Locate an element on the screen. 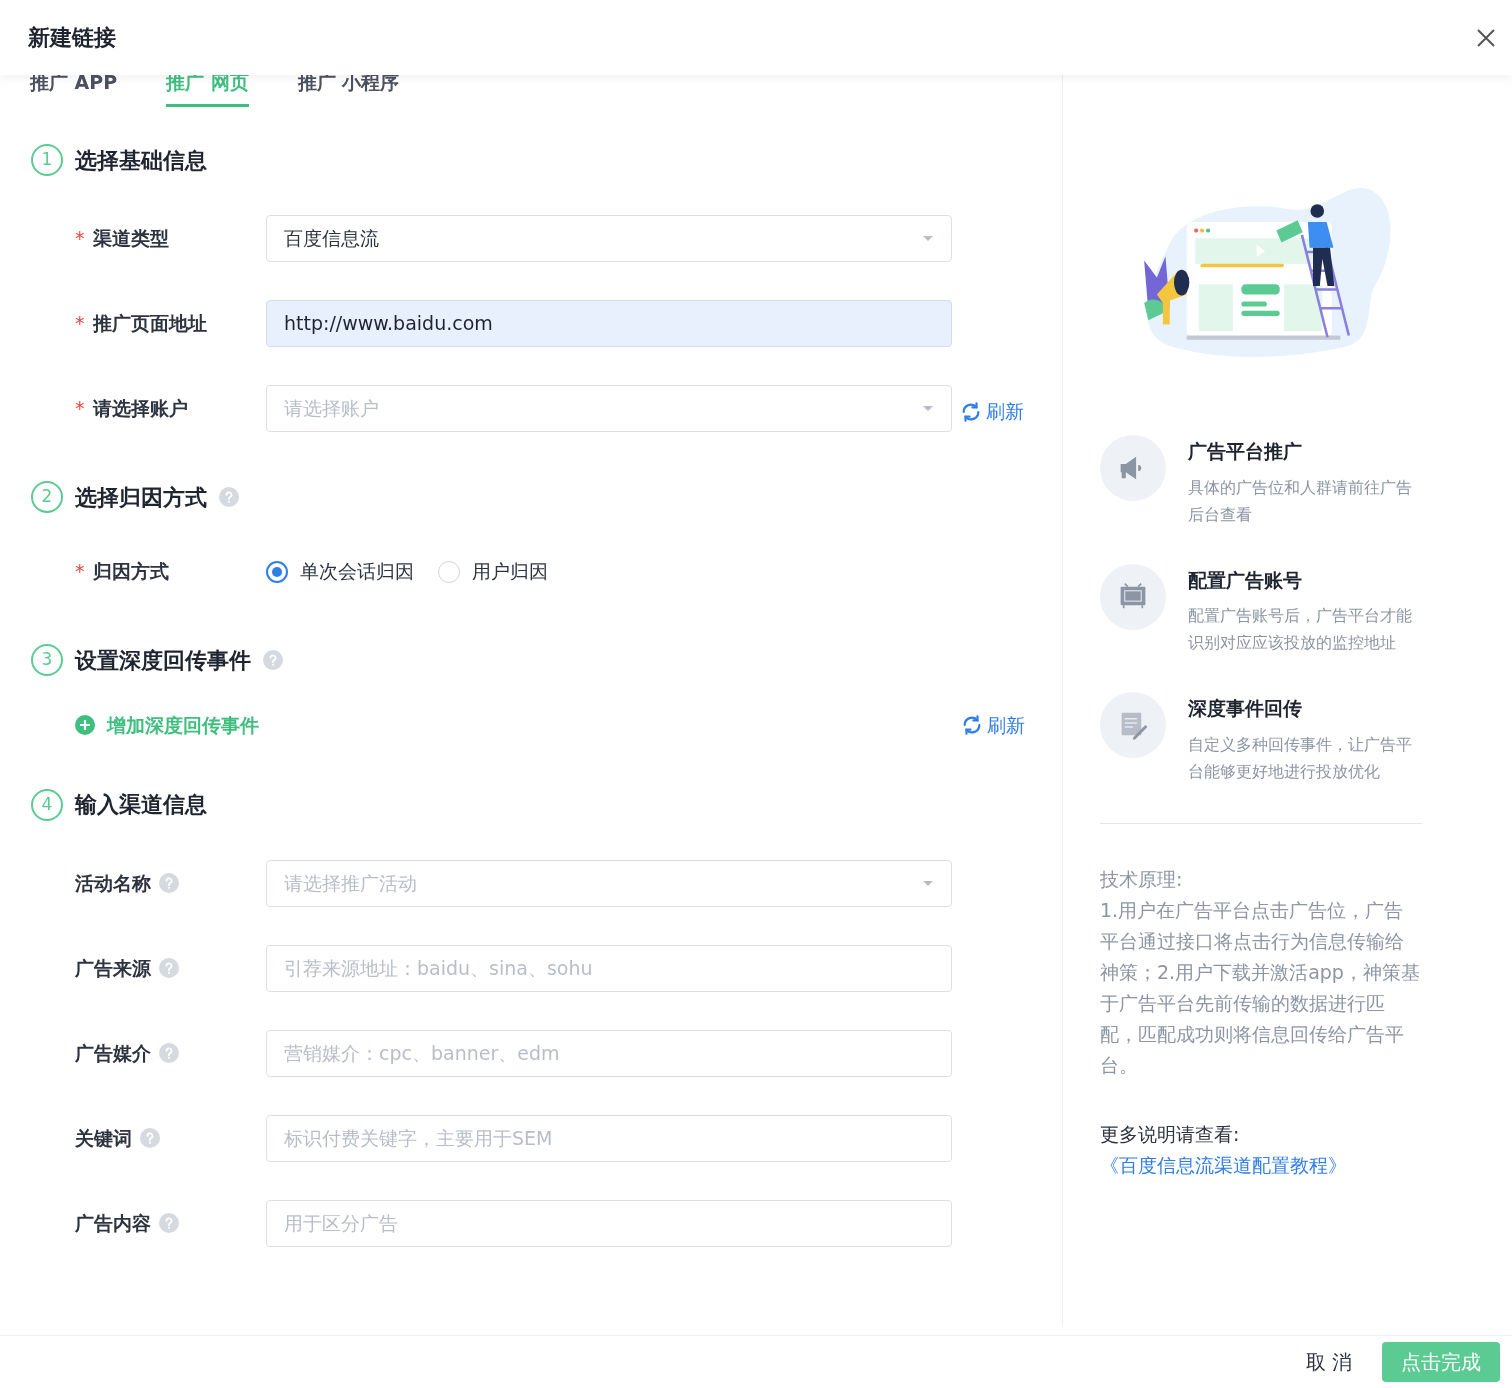 The height and width of the screenshot is (1388, 1512). dialog-title: 新建链接 is located at coordinates (72, 38).